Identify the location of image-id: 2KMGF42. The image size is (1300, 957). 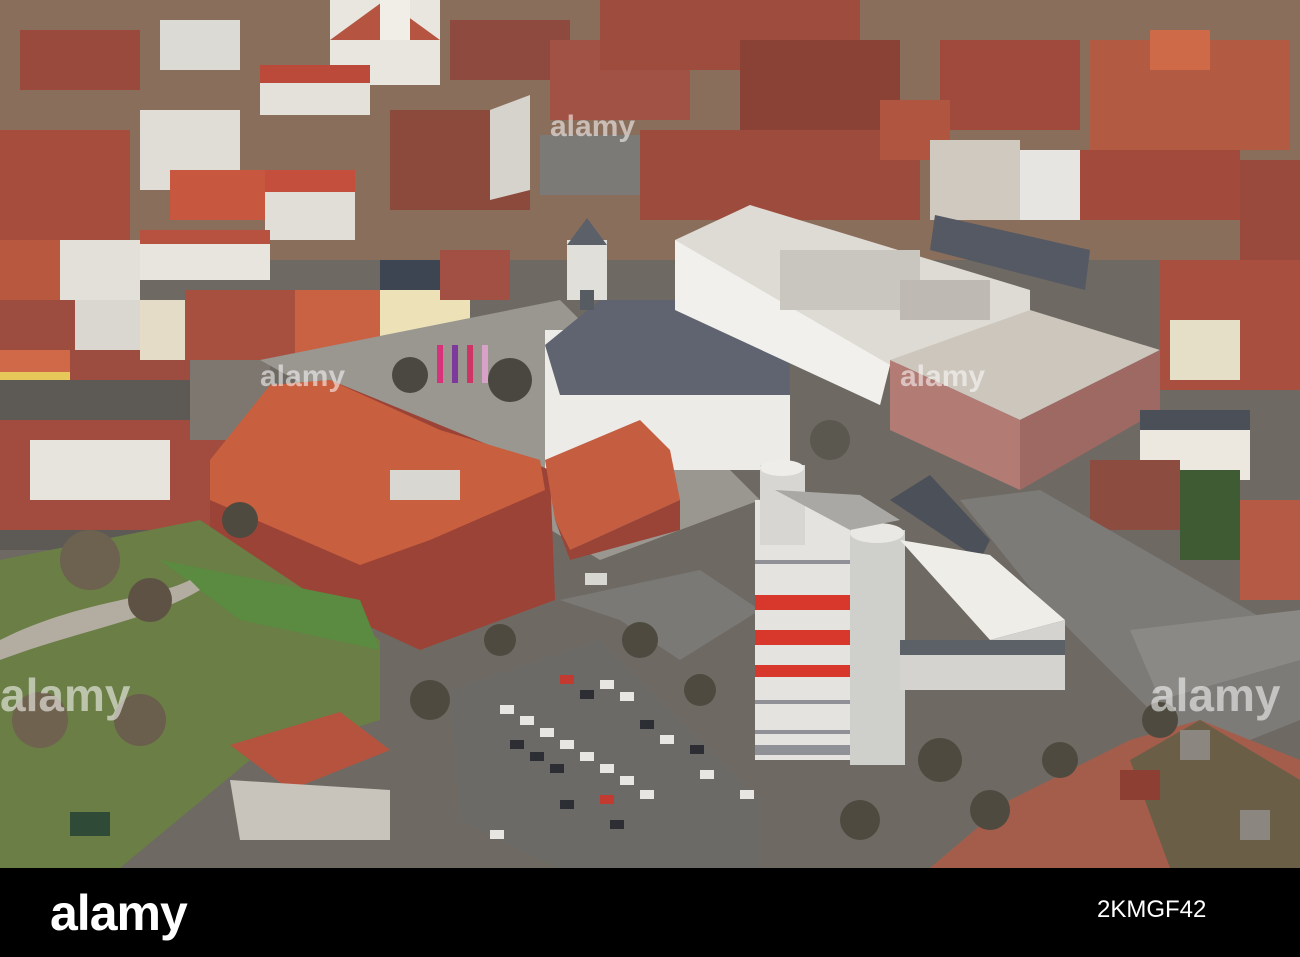
(1152, 909).